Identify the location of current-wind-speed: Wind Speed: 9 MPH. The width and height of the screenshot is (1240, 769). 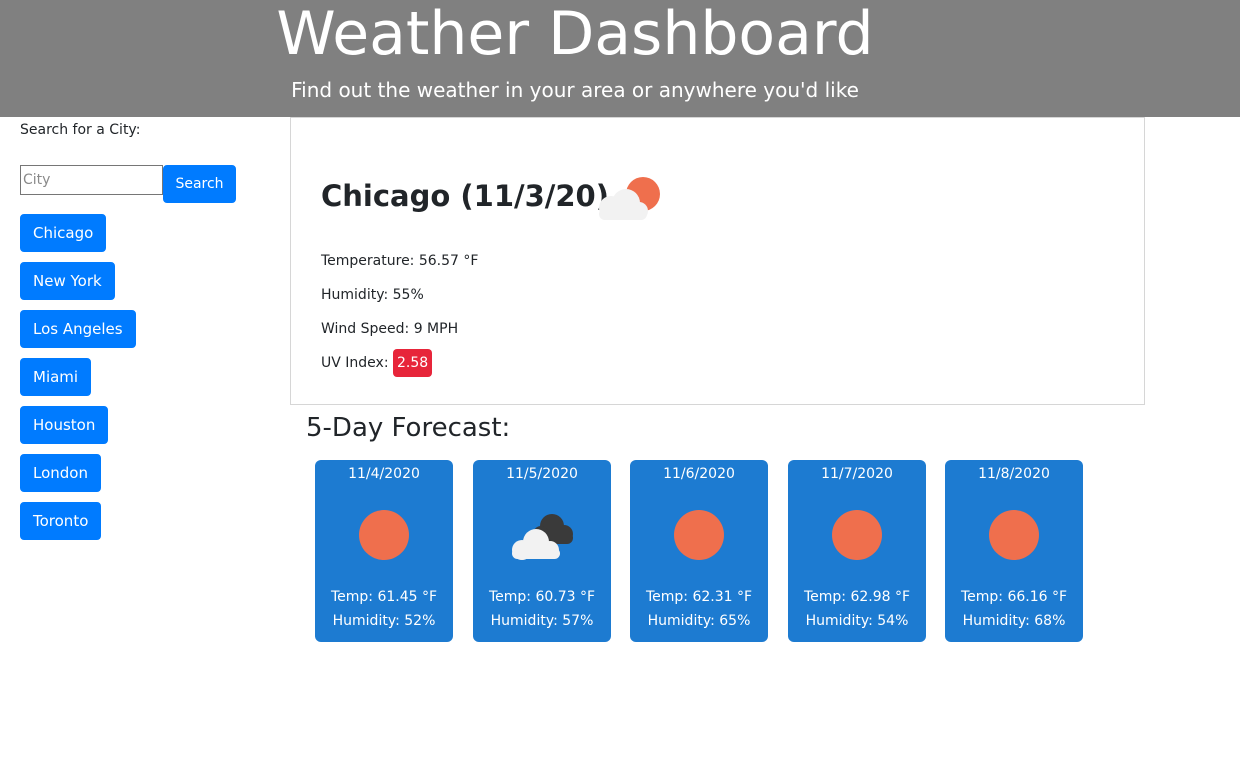
(390, 329).